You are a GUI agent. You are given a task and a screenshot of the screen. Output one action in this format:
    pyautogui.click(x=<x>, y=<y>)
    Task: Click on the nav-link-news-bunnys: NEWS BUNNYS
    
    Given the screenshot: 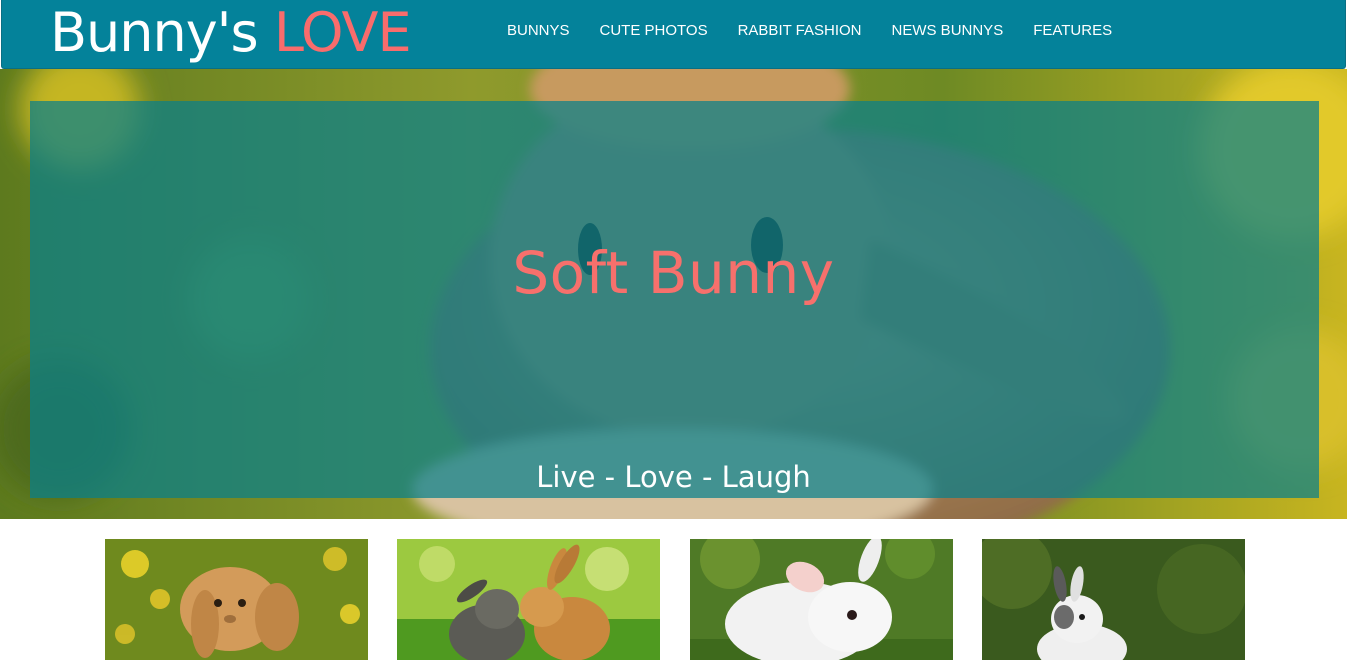 What is the action you would take?
    pyautogui.click(x=948, y=30)
    